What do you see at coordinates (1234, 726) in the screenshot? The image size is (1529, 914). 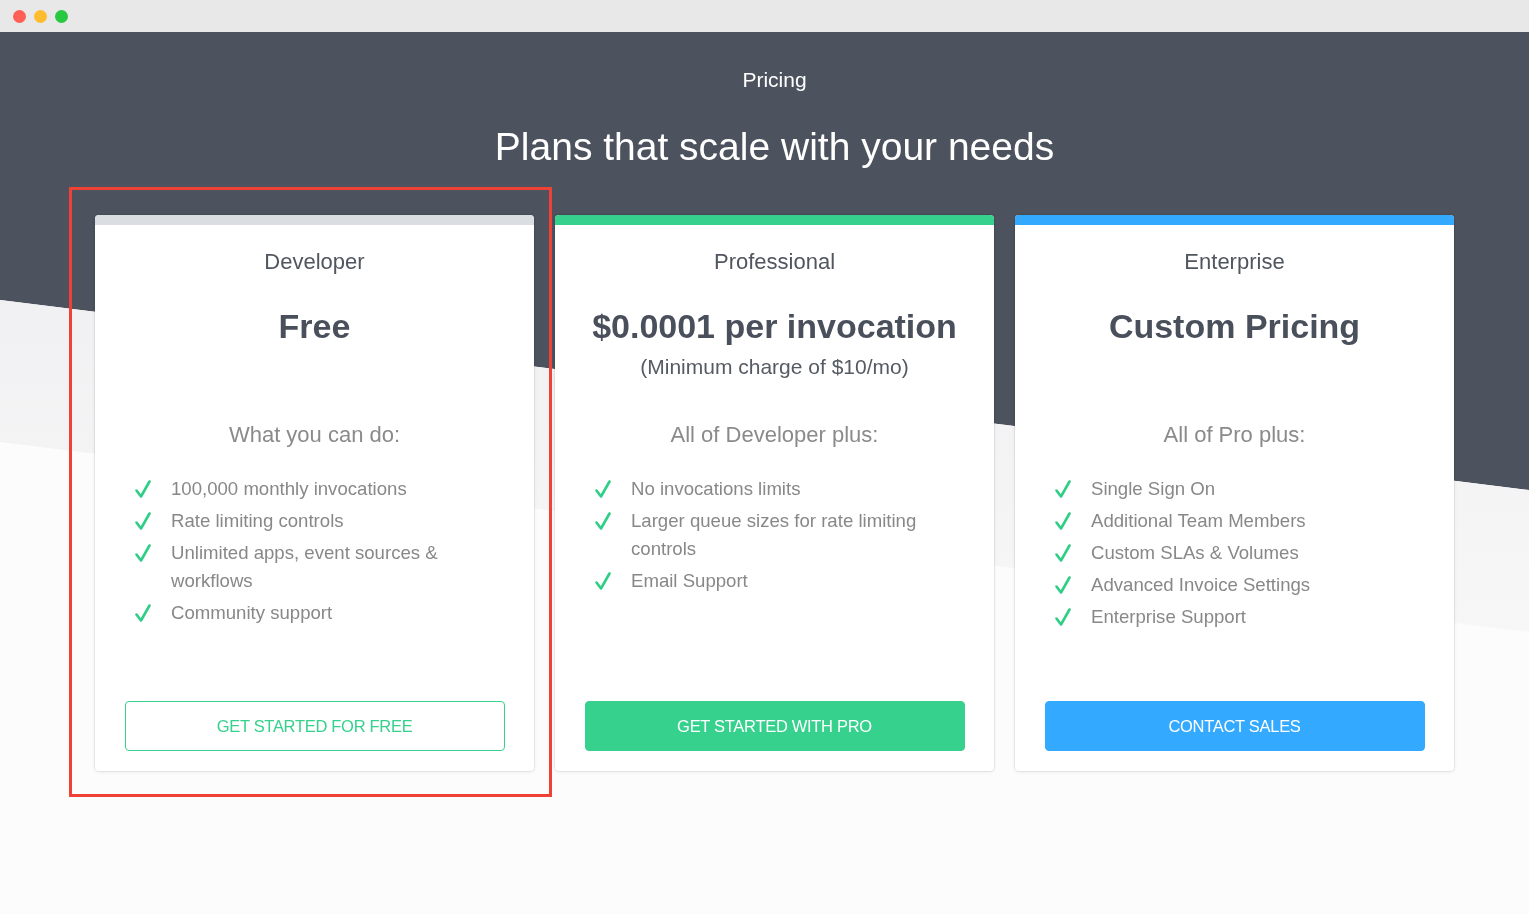 I see `cta-button: CONTACT SALES` at bounding box center [1234, 726].